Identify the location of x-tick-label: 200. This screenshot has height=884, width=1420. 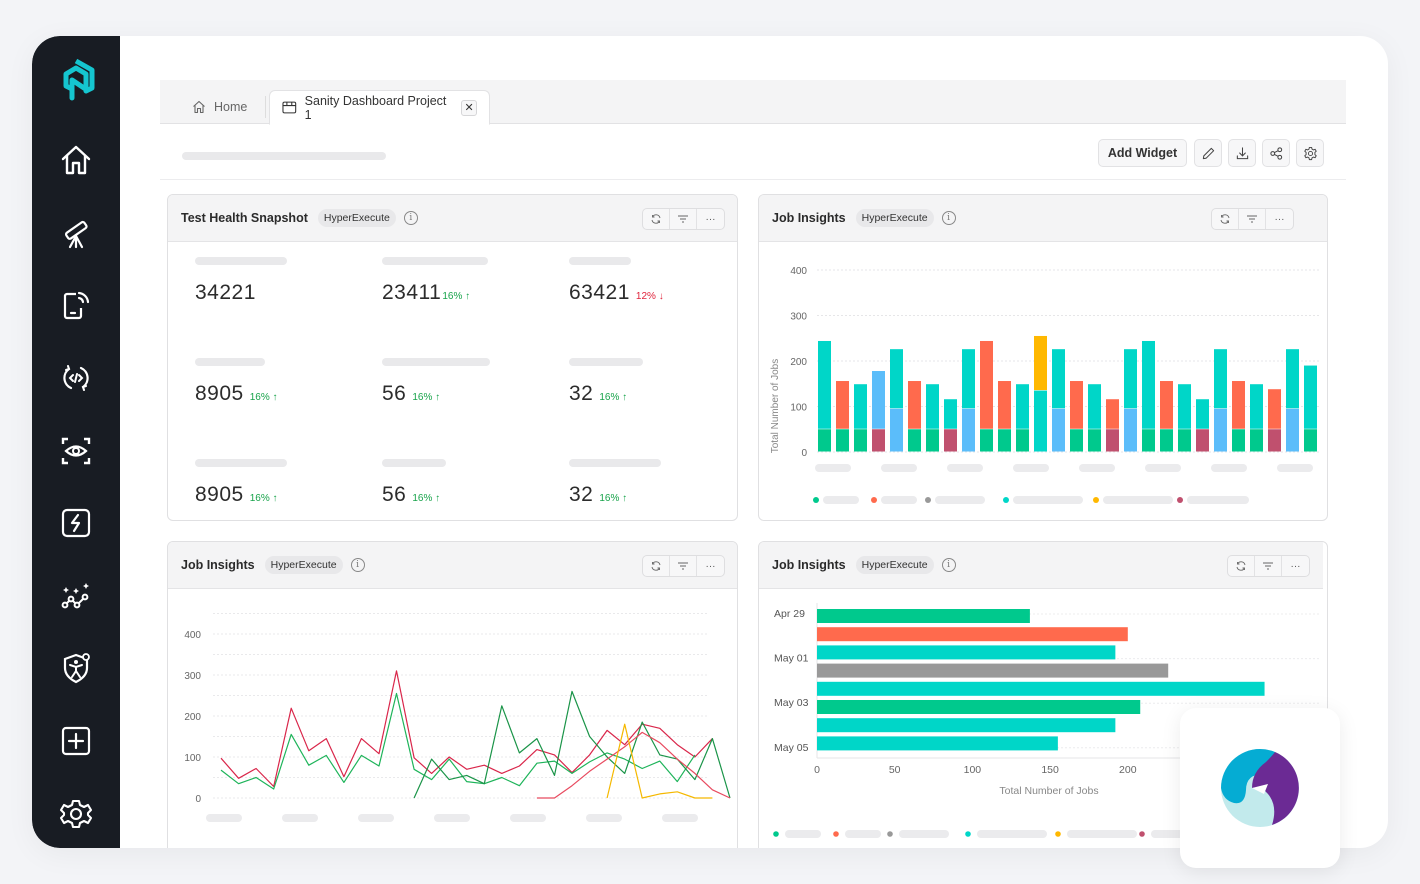
(1128, 770).